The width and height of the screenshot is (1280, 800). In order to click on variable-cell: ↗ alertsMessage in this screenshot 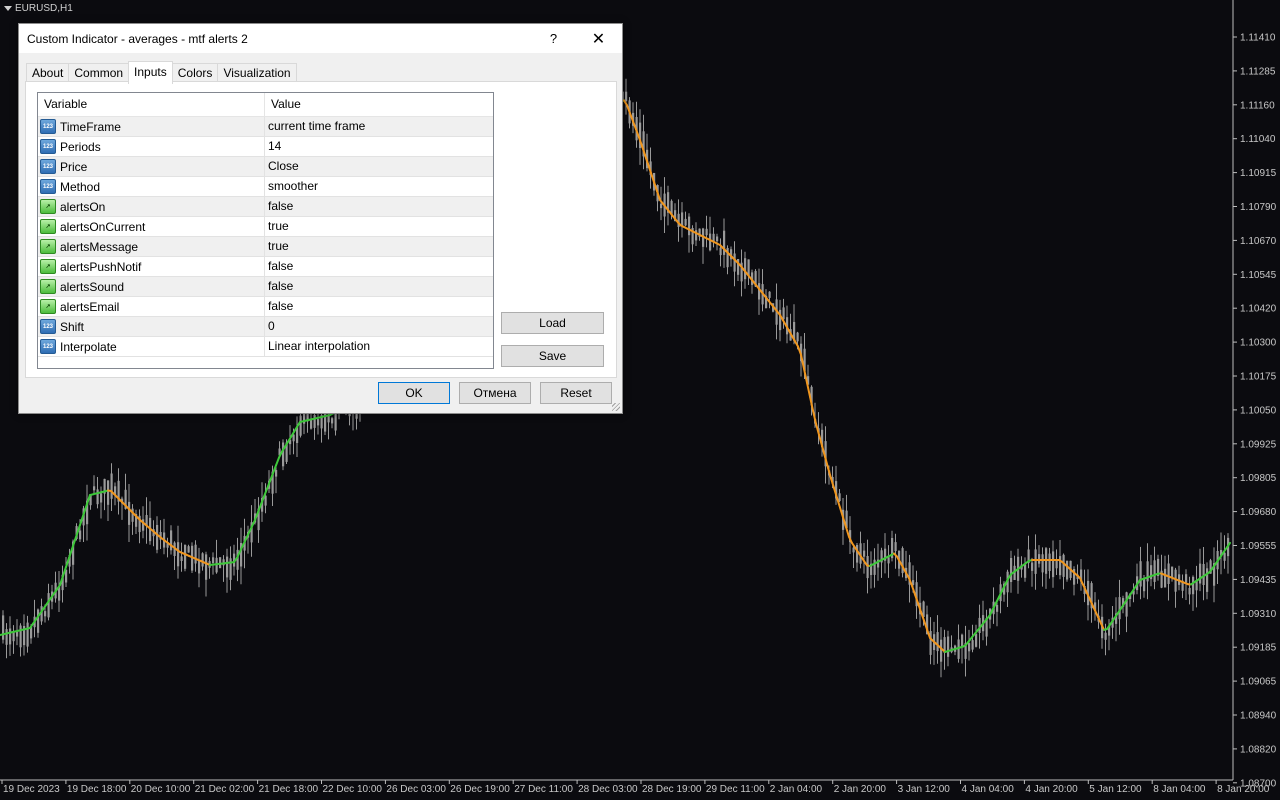, I will do `click(151, 246)`.